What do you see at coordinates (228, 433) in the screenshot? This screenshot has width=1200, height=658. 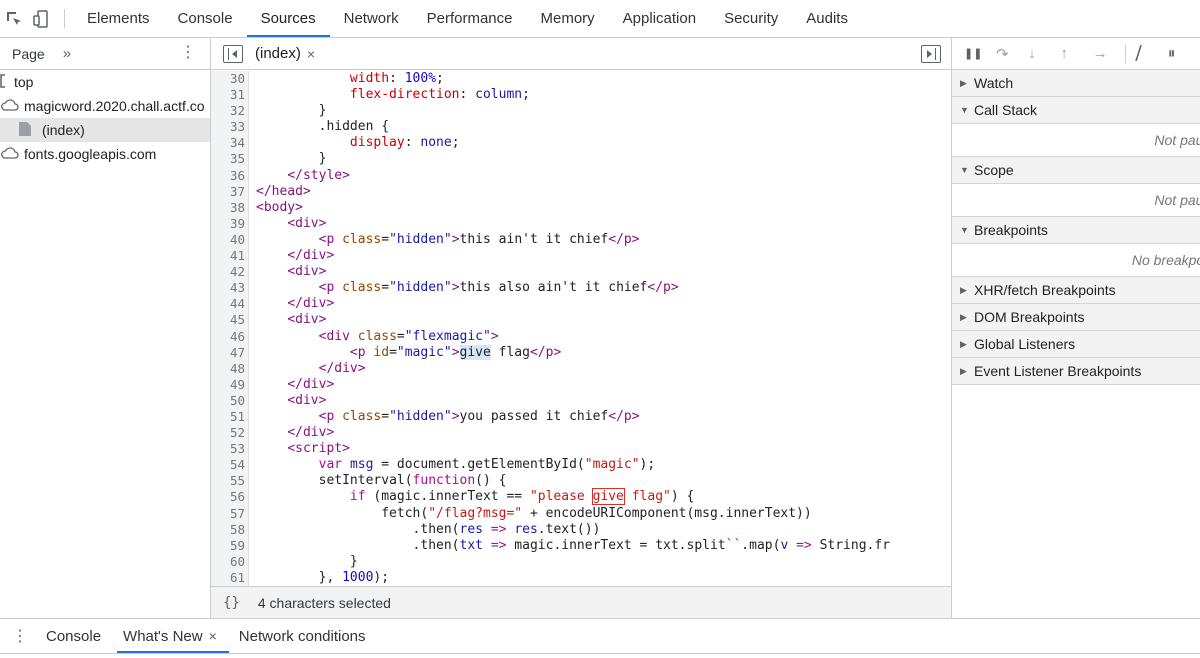 I see `line-number: 52` at bounding box center [228, 433].